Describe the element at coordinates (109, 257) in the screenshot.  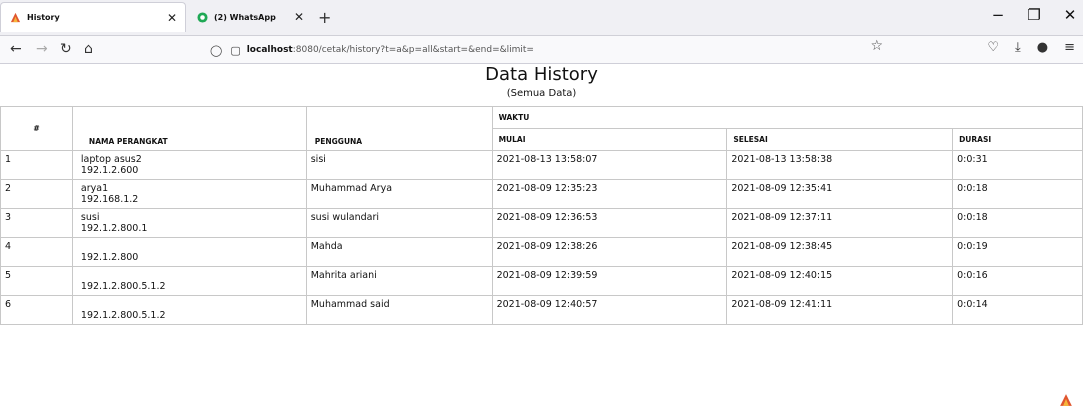
I see `device-ip: 192.1.2.800` at that location.